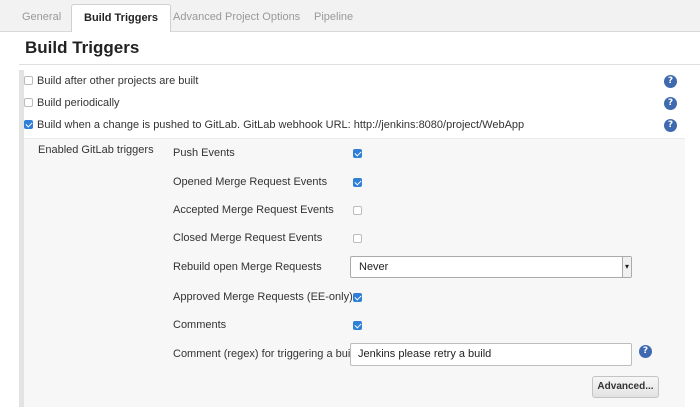 The image size is (700, 407). What do you see at coordinates (200, 325) in the screenshot?
I see `comments-label: Comments` at bounding box center [200, 325].